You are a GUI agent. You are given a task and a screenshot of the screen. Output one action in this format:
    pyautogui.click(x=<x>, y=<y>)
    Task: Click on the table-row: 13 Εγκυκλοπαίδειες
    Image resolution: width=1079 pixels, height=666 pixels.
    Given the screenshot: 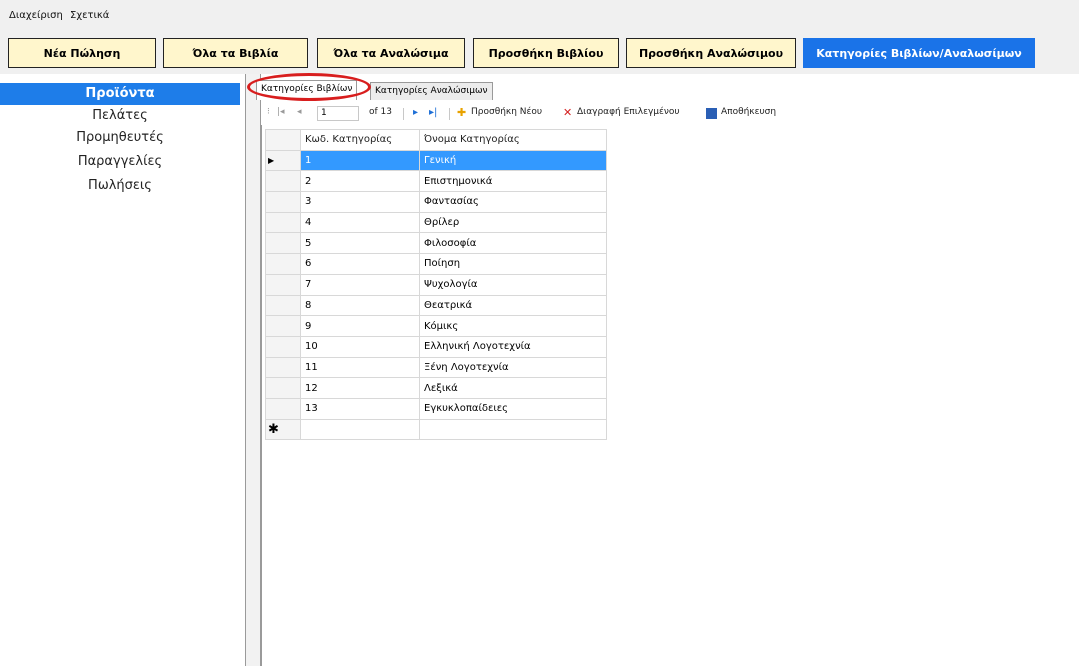 What is the action you would take?
    pyautogui.click(x=436, y=408)
    